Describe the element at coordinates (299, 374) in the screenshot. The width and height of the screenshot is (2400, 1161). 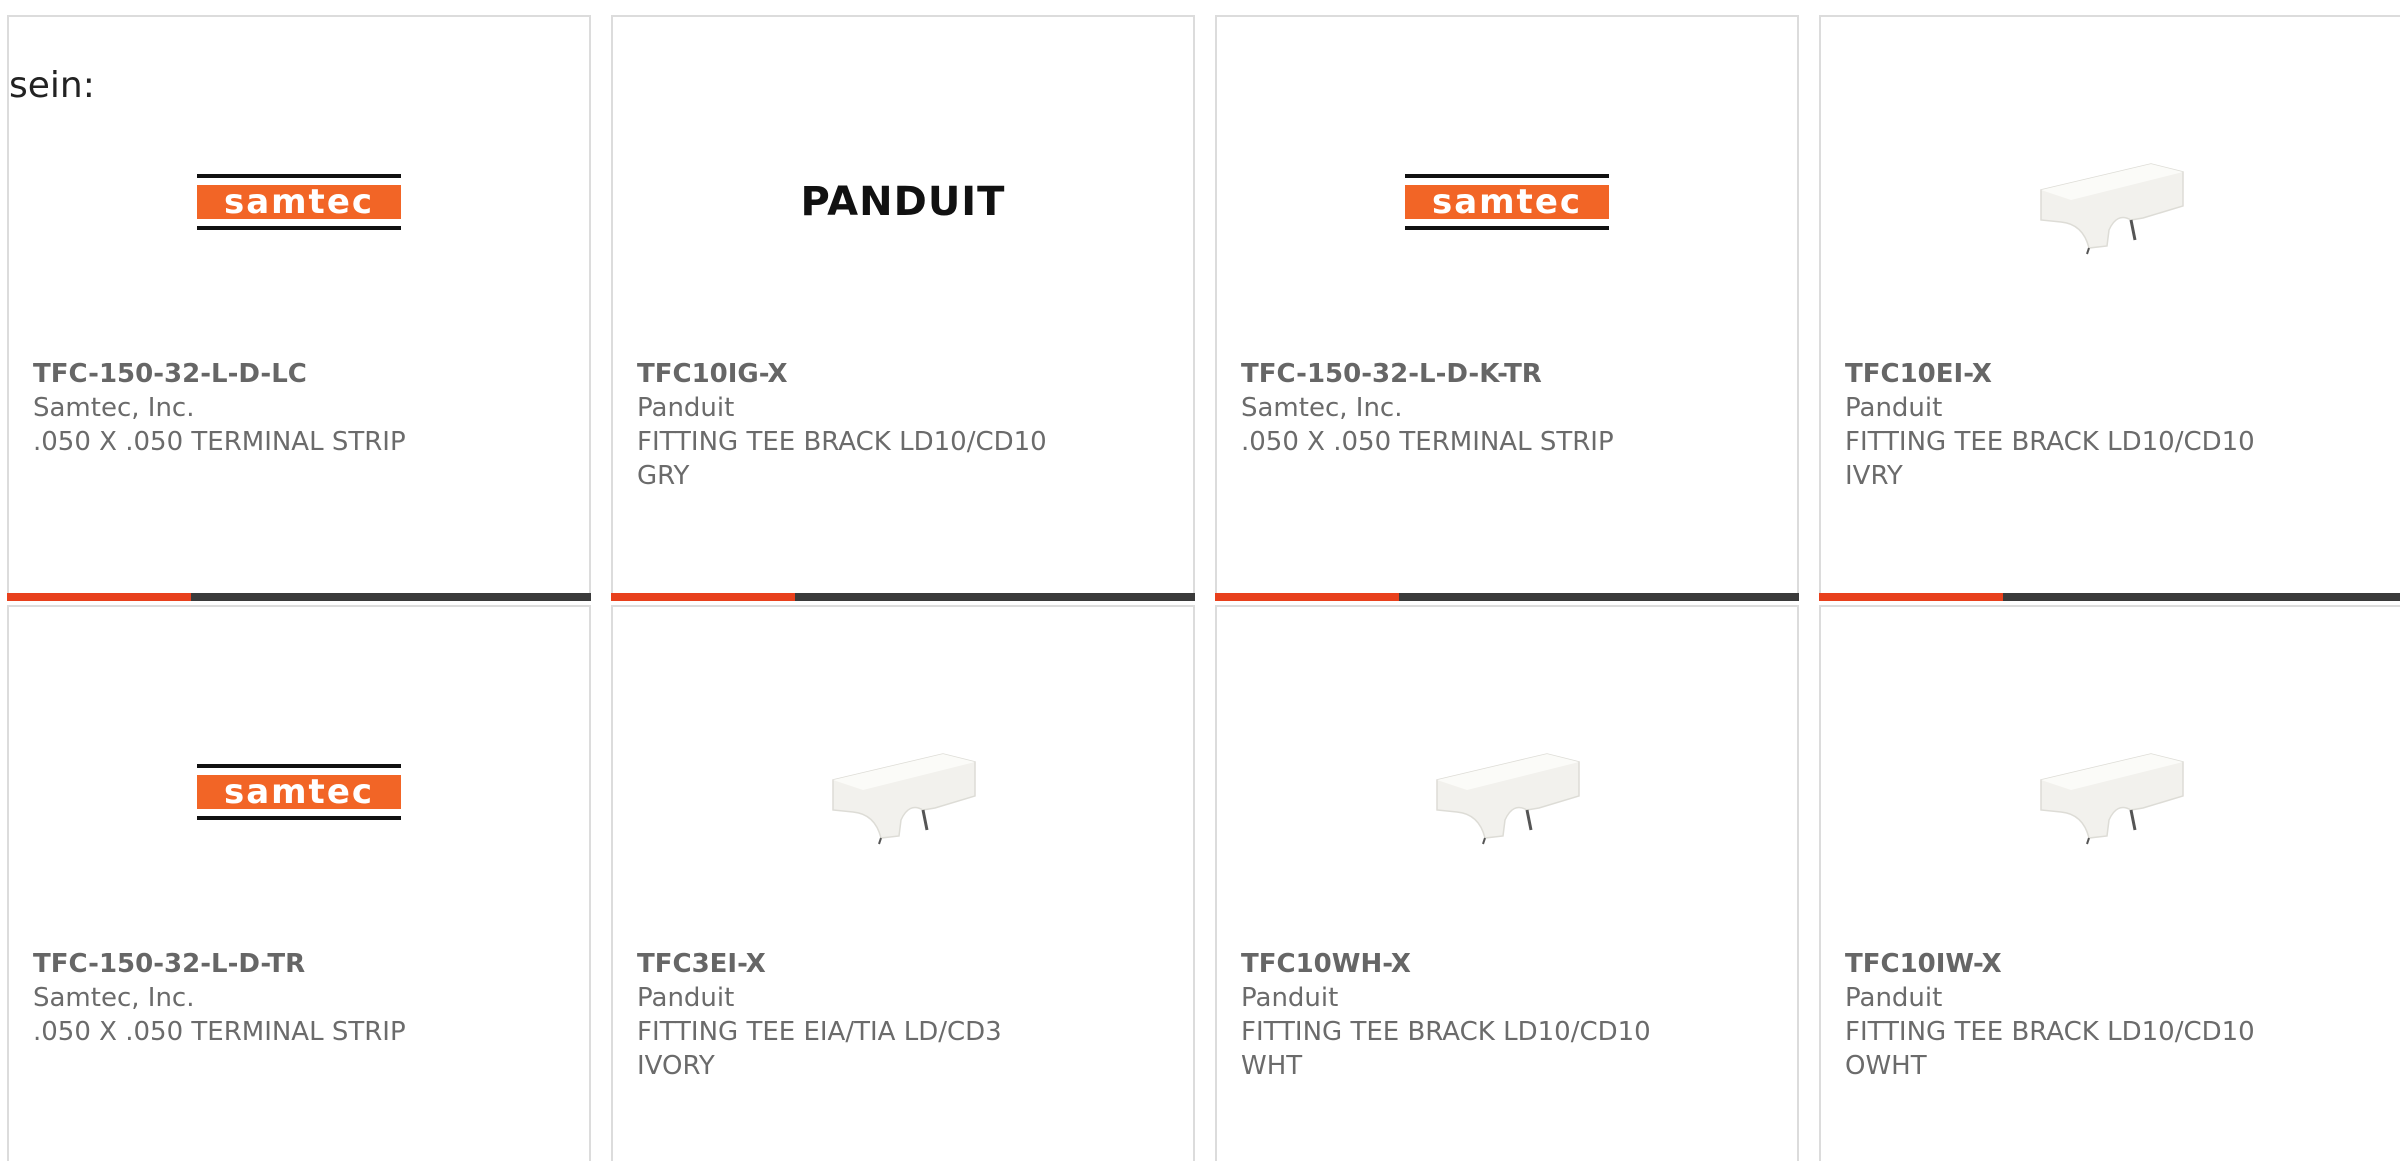
I see `part-number: TFC-150-32-L-D-LC` at that location.